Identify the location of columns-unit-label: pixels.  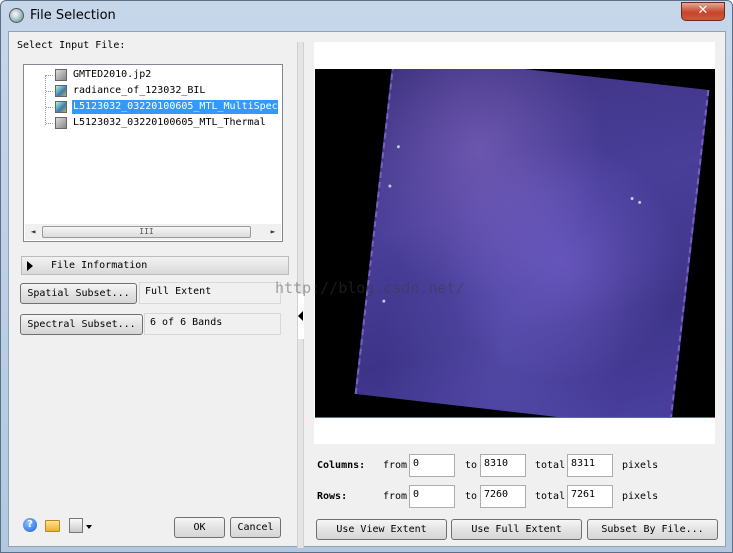
(640, 465).